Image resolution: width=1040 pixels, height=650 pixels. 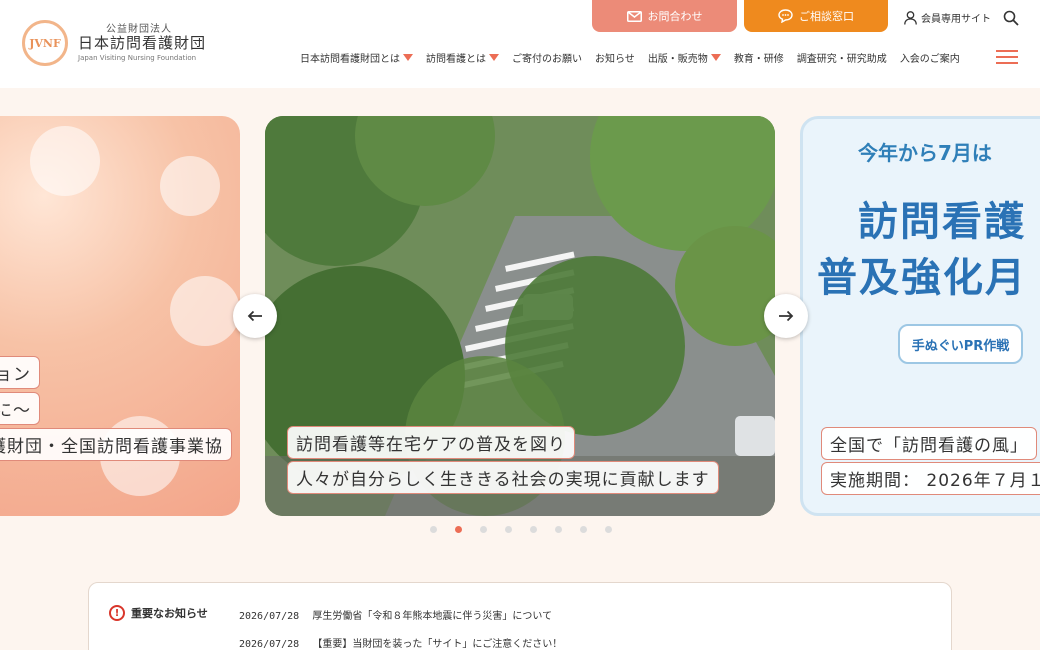 I want to click on mail-icon, so click(x=634, y=16).